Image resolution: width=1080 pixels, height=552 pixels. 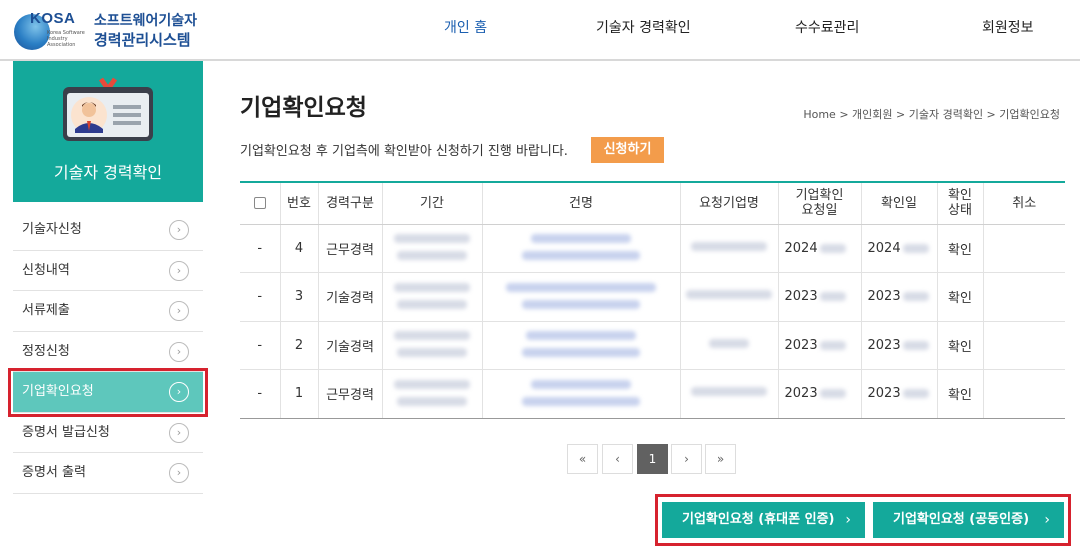 What do you see at coordinates (404, 151) in the screenshot?
I see `page-description: 기업확인요청 후 기업측에 확인받아 신청하기 진행 바랍니다.` at bounding box center [404, 151].